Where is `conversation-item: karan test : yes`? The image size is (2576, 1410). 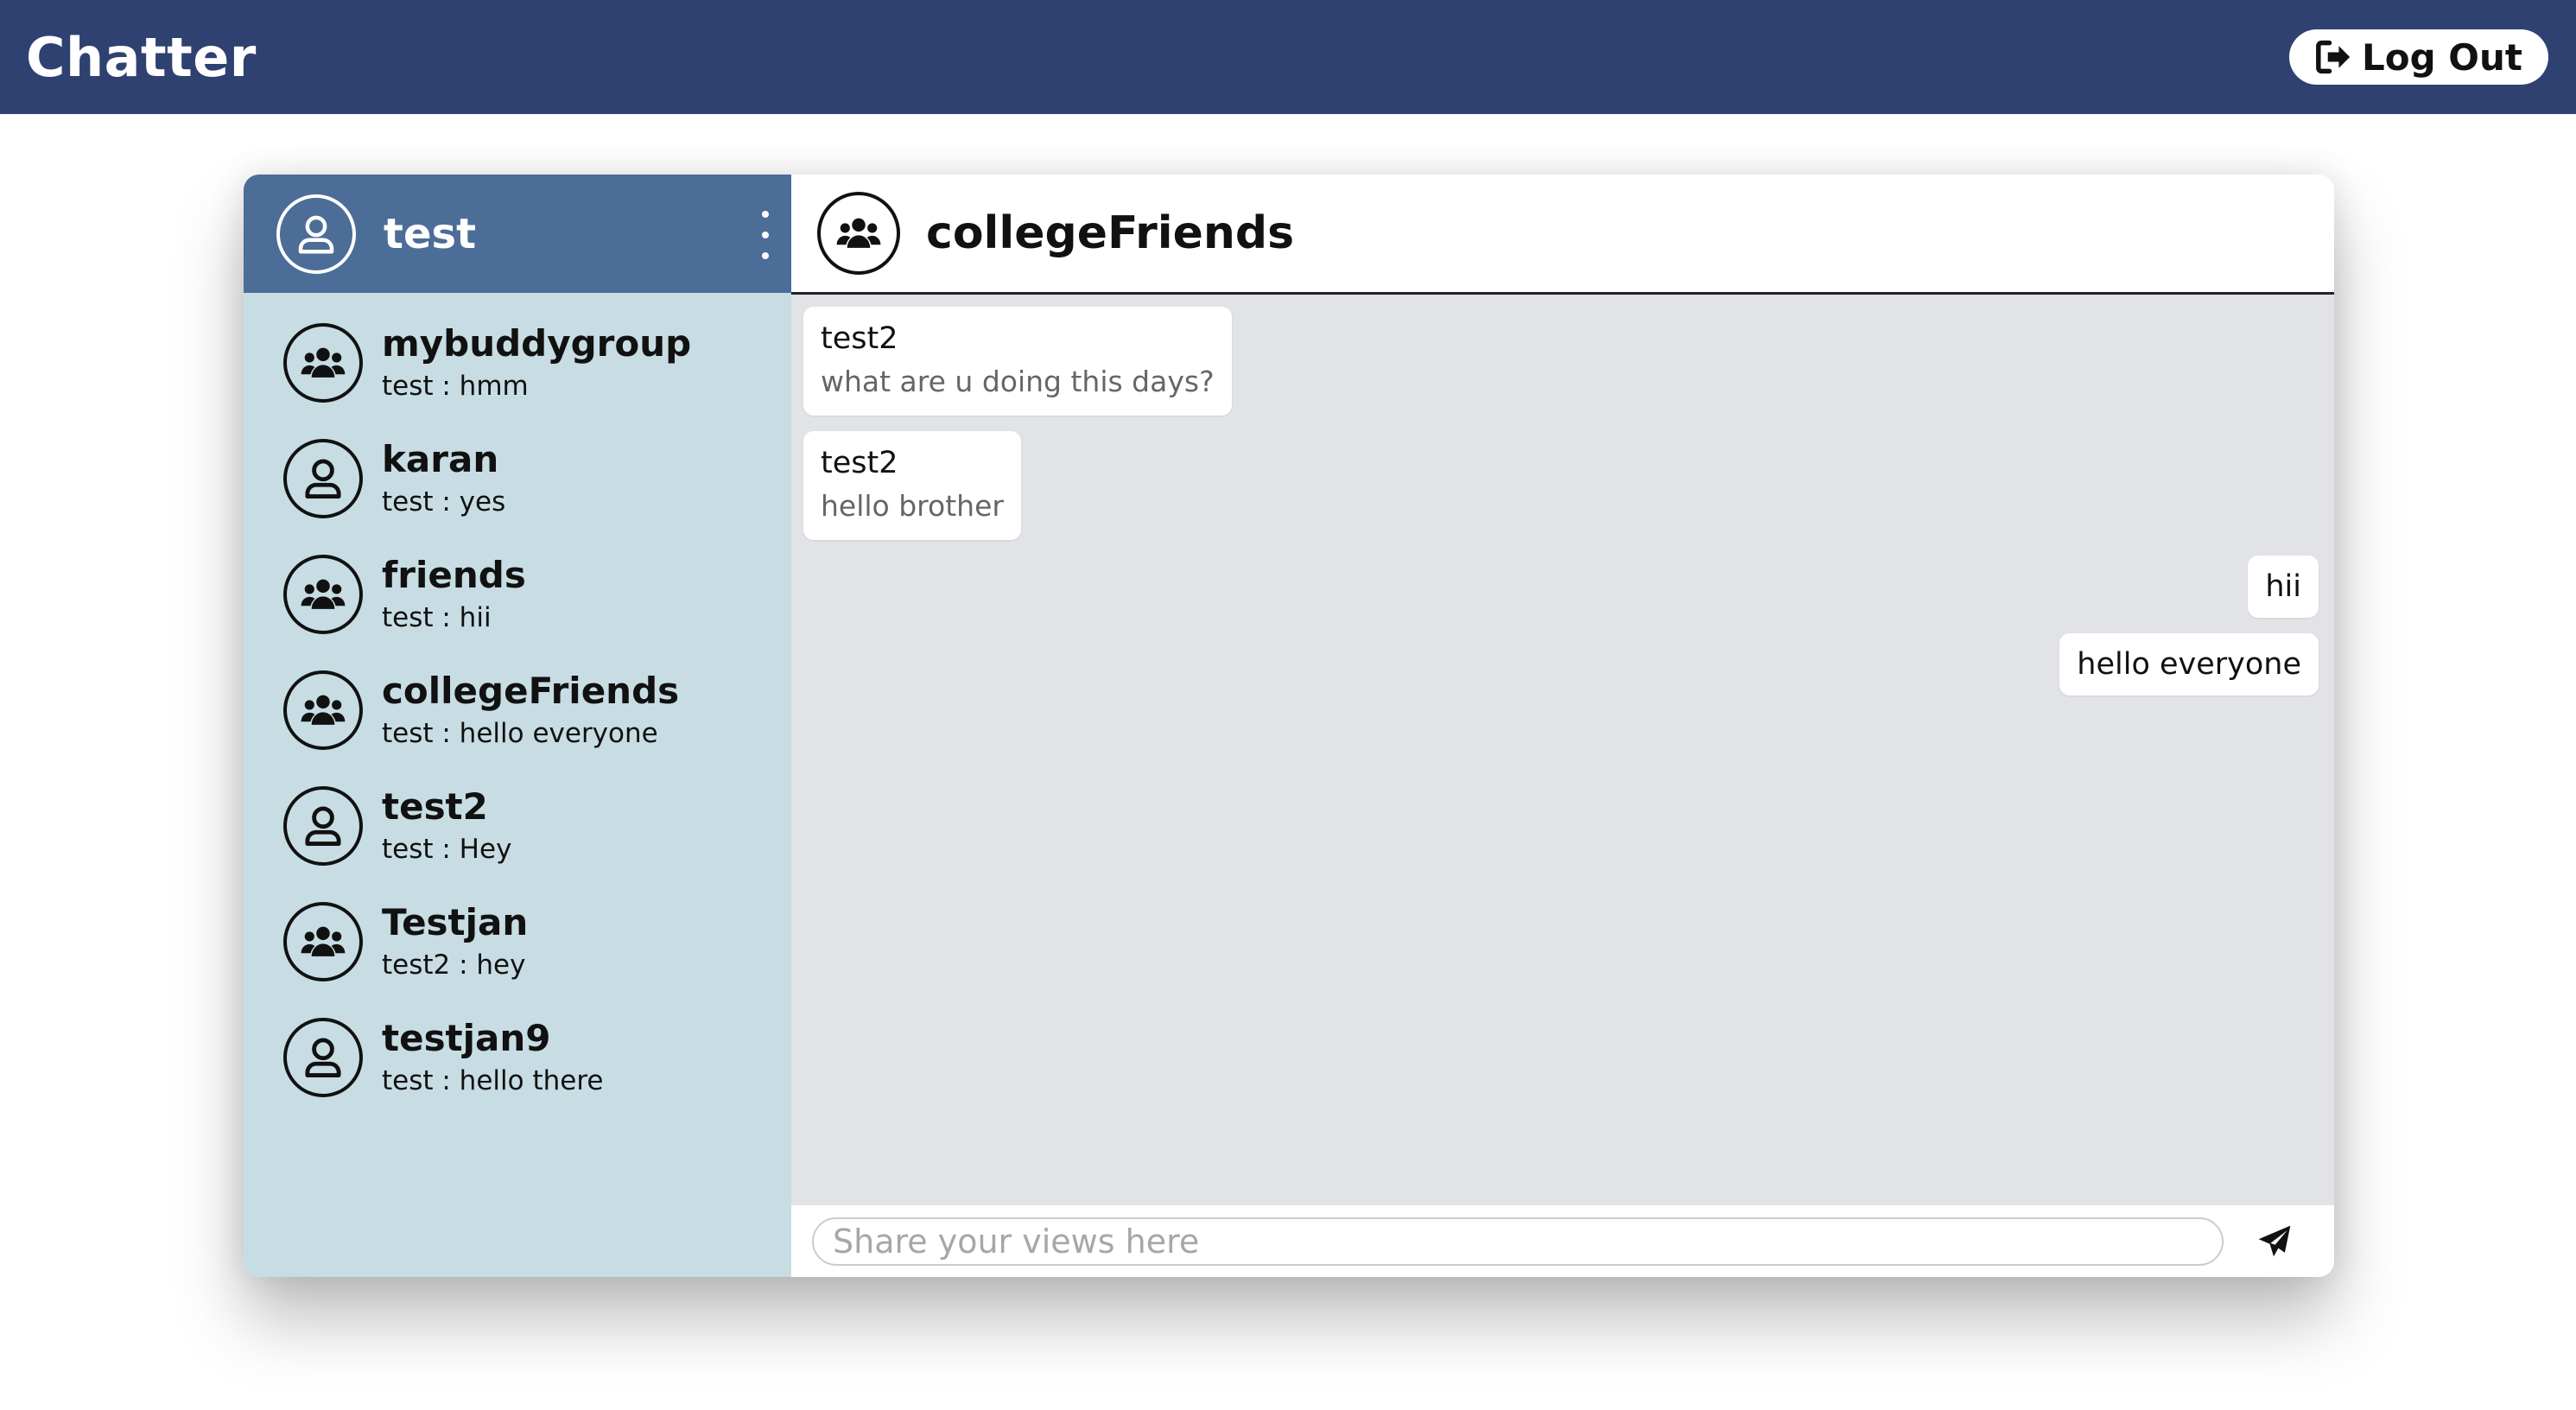
conversation-item: karan test : yes is located at coordinates (517, 479).